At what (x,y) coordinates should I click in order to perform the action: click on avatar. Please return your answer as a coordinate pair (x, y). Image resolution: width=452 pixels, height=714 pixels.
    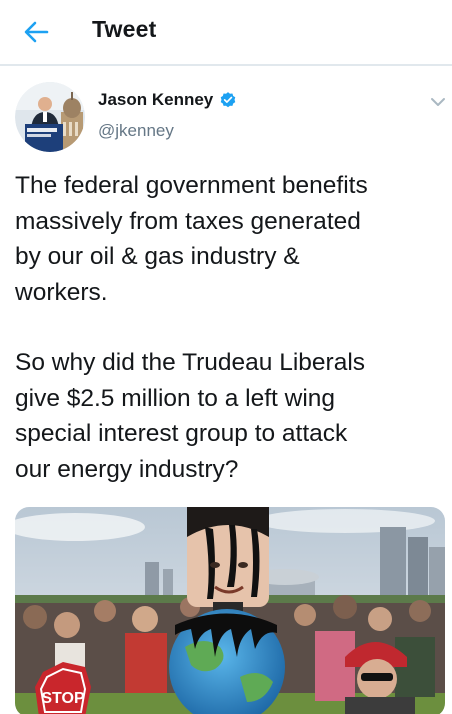
    Looking at the image, I should click on (50, 117).